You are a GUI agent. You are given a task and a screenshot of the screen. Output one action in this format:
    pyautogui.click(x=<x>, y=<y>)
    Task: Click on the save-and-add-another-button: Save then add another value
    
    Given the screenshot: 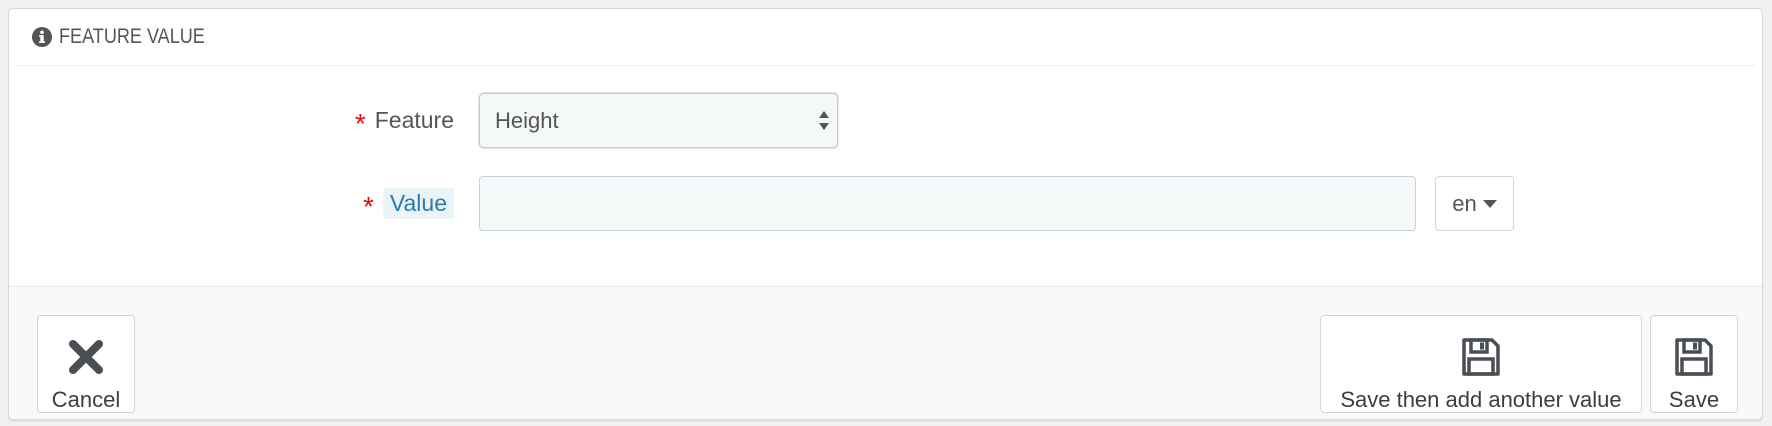 What is the action you would take?
    pyautogui.click(x=1481, y=364)
    